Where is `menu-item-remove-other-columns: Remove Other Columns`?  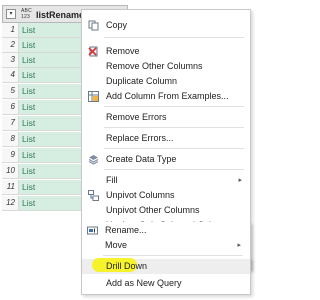
menu-item-remove-other-columns: Remove Other Columns is located at coordinates (166, 66).